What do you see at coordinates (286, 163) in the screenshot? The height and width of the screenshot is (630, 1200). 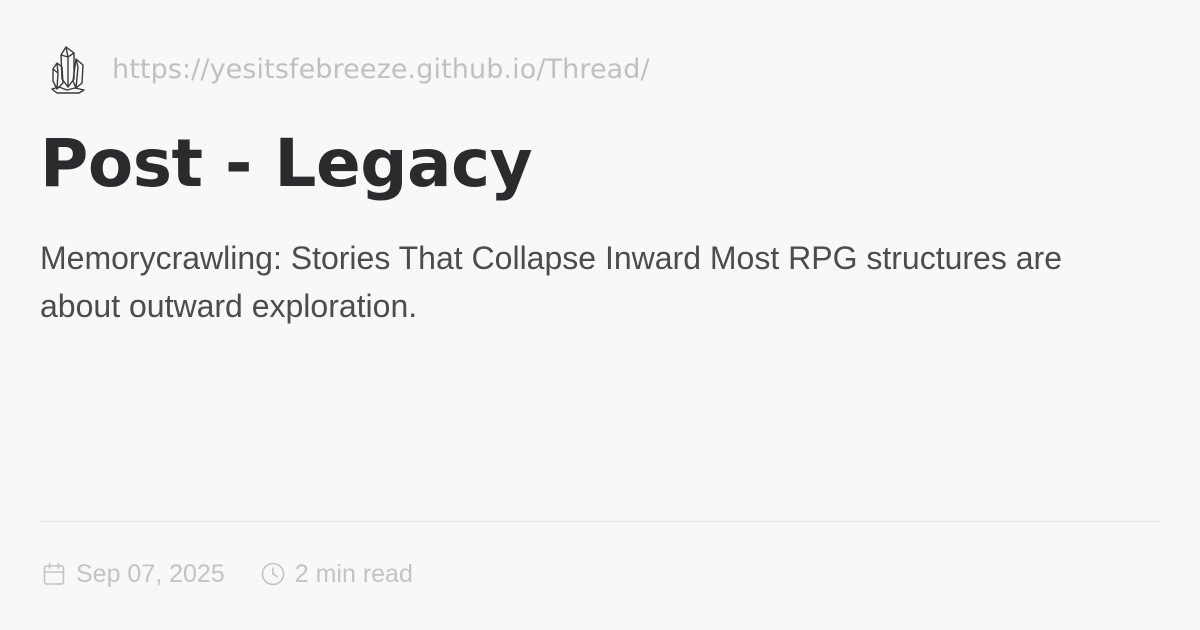 I see `post-title: Post - Legacy` at bounding box center [286, 163].